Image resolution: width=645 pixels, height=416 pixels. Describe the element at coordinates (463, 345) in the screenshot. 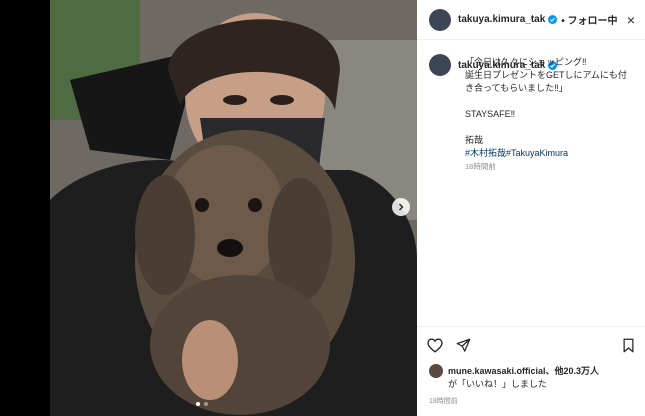

I see `share-icon` at that location.